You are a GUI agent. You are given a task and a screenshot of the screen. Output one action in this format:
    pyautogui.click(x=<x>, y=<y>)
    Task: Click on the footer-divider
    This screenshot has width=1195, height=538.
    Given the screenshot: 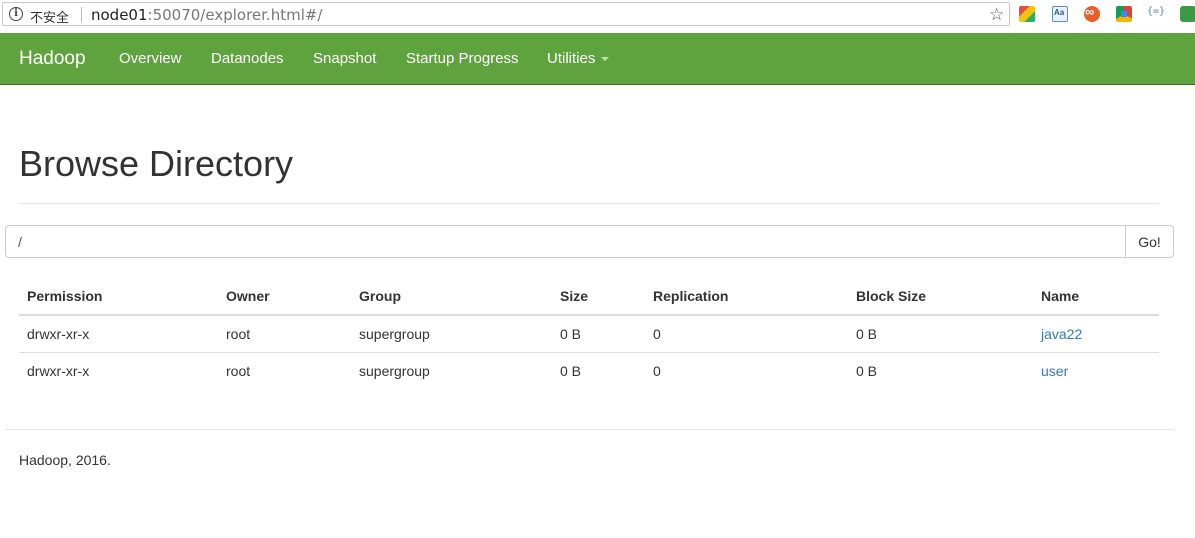 What is the action you would take?
    pyautogui.click(x=589, y=429)
    